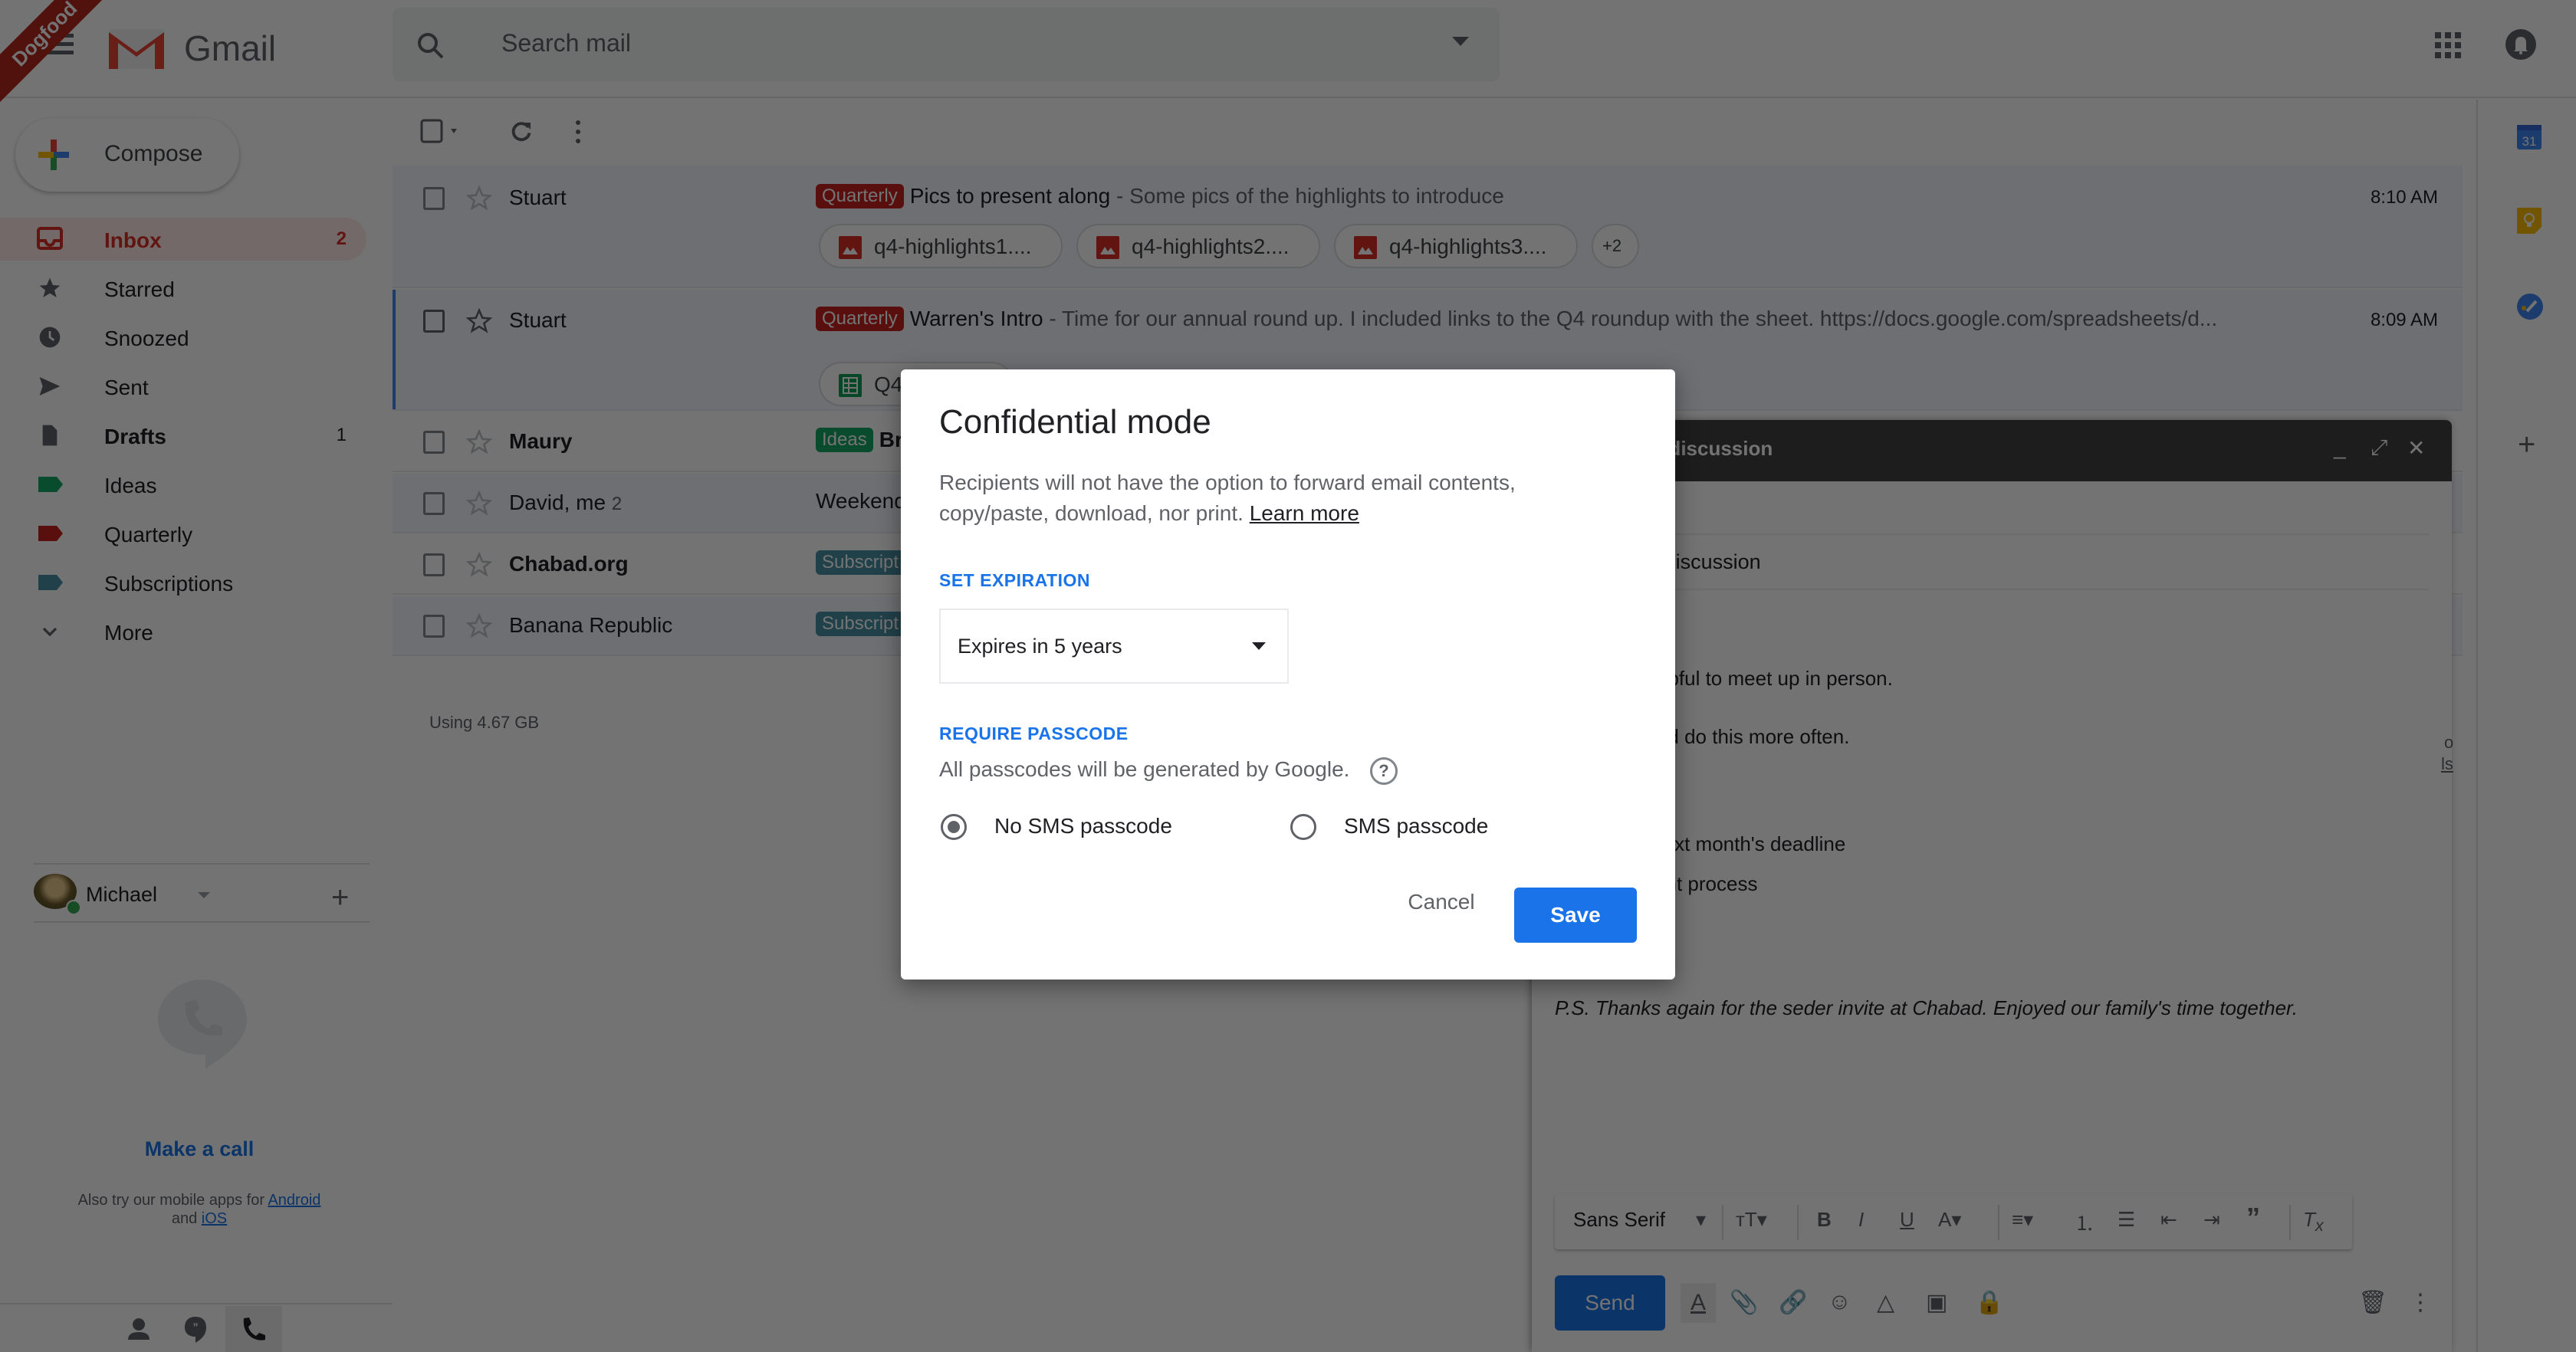 The height and width of the screenshot is (1352, 2576). What do you see at coordinates (1441, 902) in the screenshot?
I see `cancel-button: Cancel` at bounding box center [1441, 902].